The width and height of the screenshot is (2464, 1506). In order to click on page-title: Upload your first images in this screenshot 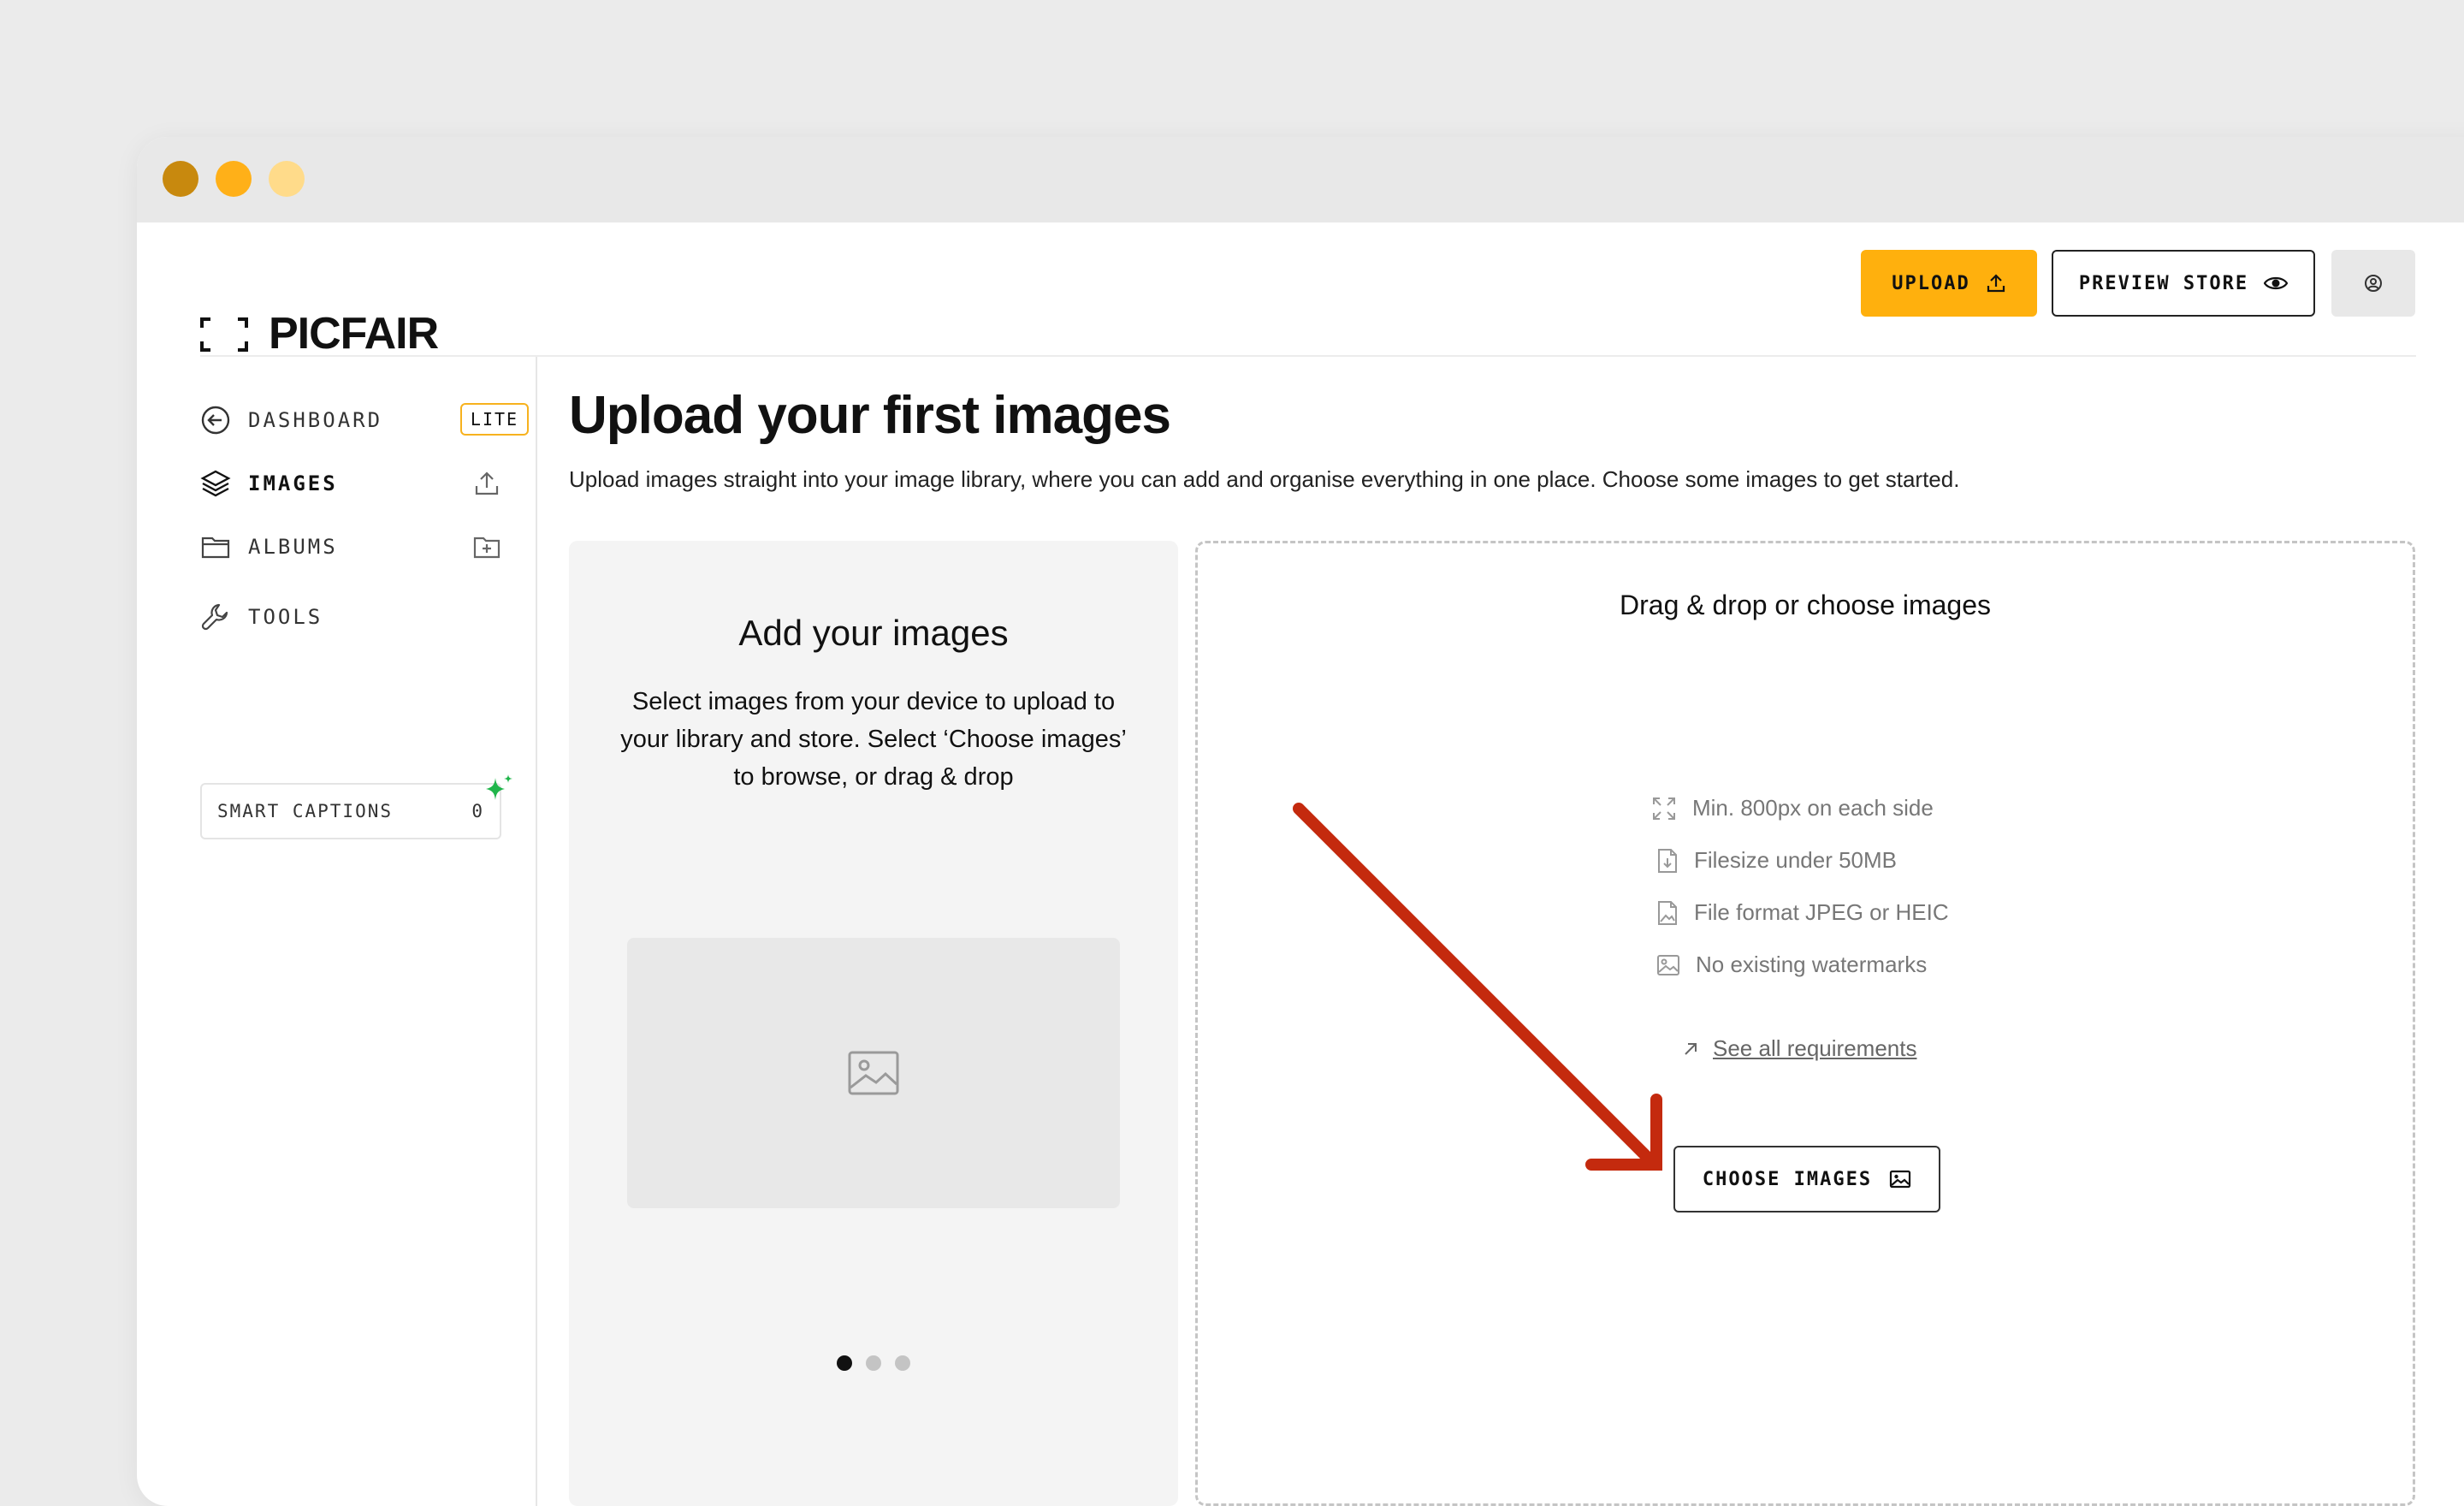, I will do `click(870, 416)`.